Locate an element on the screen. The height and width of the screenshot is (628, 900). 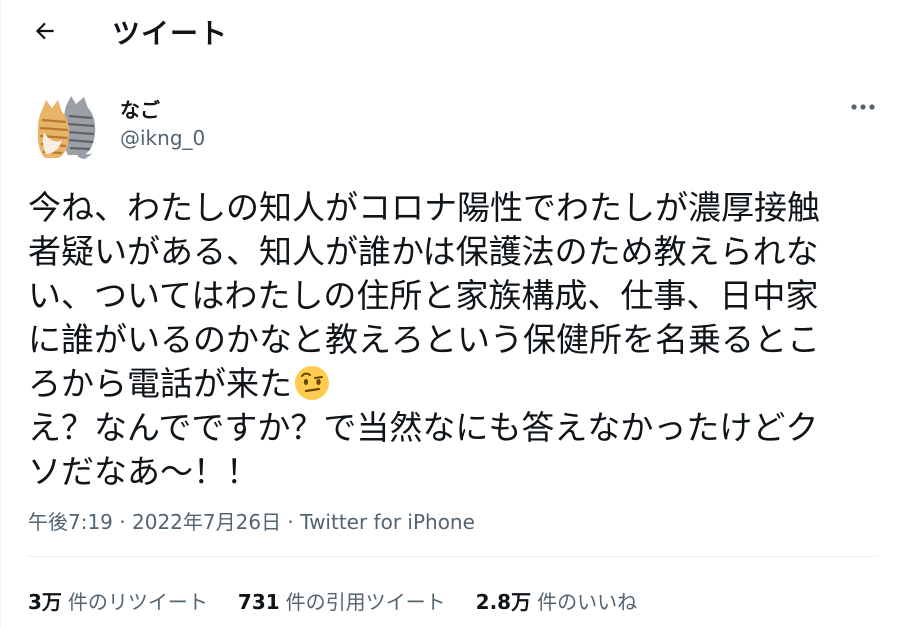
divider is located at coordinates (453, 556).